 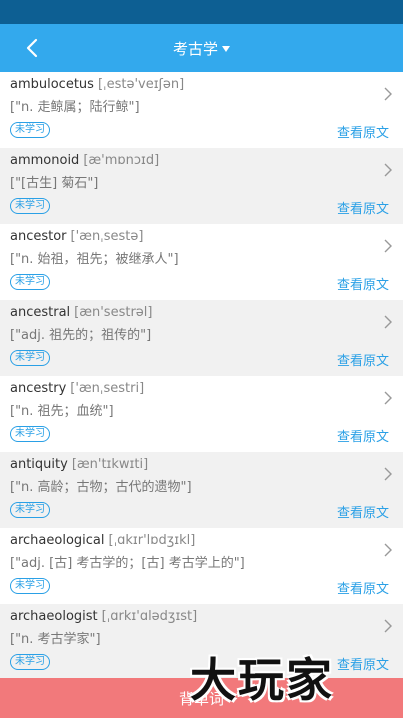 I want to click on page-title: 考古学, so click(x=195, y=48).